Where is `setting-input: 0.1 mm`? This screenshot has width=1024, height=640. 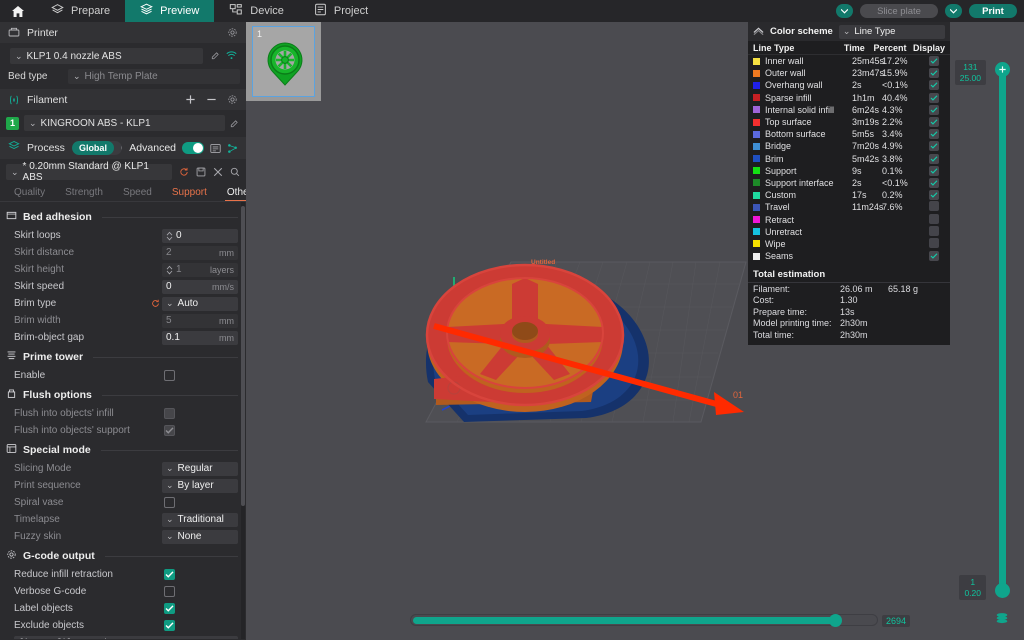
setting-input: 0.1 mm is located at coordinates (200, 337).